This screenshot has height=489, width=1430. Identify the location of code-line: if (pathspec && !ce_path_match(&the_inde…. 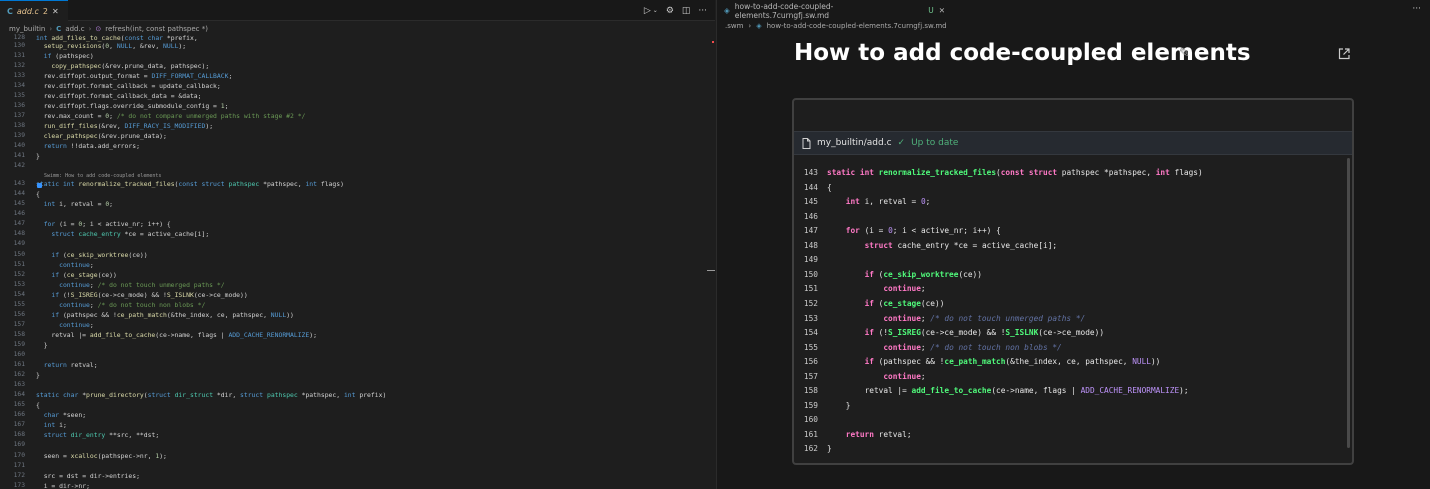
(172, 314).